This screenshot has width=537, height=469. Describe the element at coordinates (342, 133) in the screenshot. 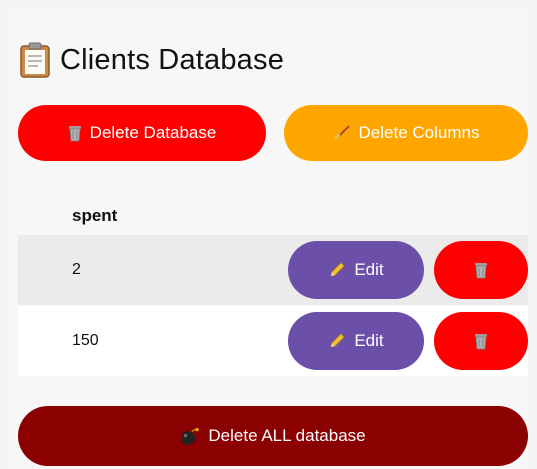

I see `broom-icon` at that location.